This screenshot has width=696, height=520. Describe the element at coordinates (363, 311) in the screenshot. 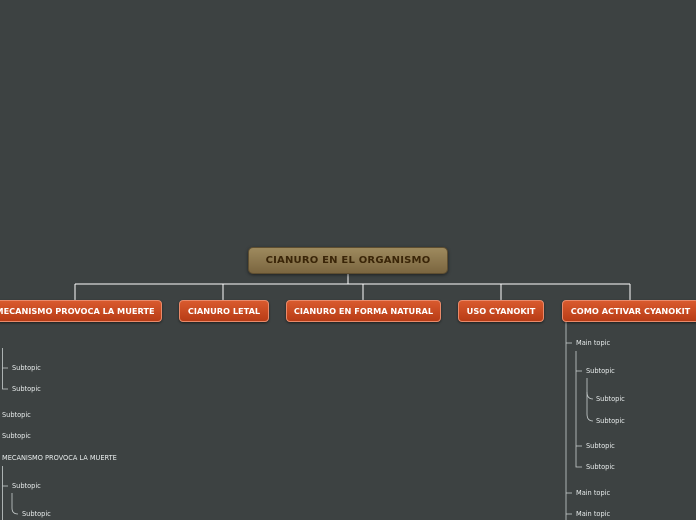

I see `main-topic-forma-natural: CIANURO EN FORMA NATURAL` at that location.